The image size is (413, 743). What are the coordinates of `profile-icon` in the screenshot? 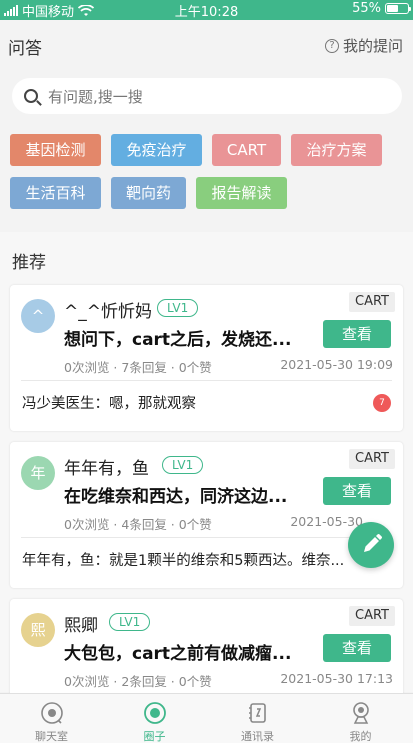 It's located at (361, 713).